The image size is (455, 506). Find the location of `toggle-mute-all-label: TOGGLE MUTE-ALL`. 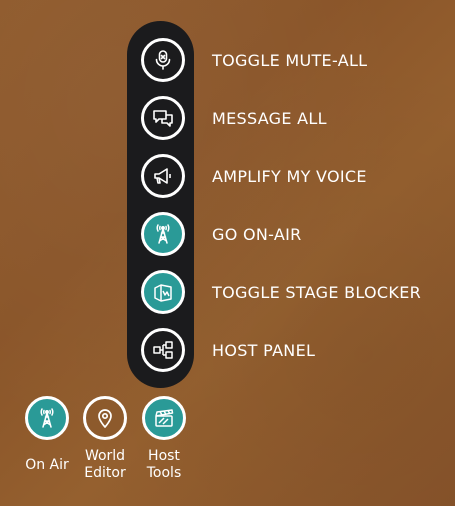

toggle-mute-all-label: TOGGLE MUTE-ALL is located at coordinates (290, 60).